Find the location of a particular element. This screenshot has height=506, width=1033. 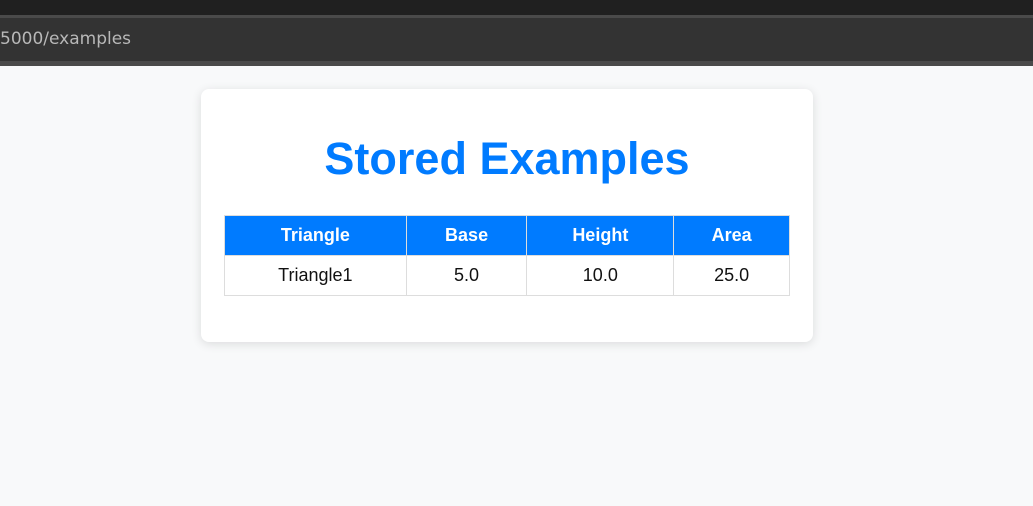

browser-top-strip is located at coordinates (516, 7).